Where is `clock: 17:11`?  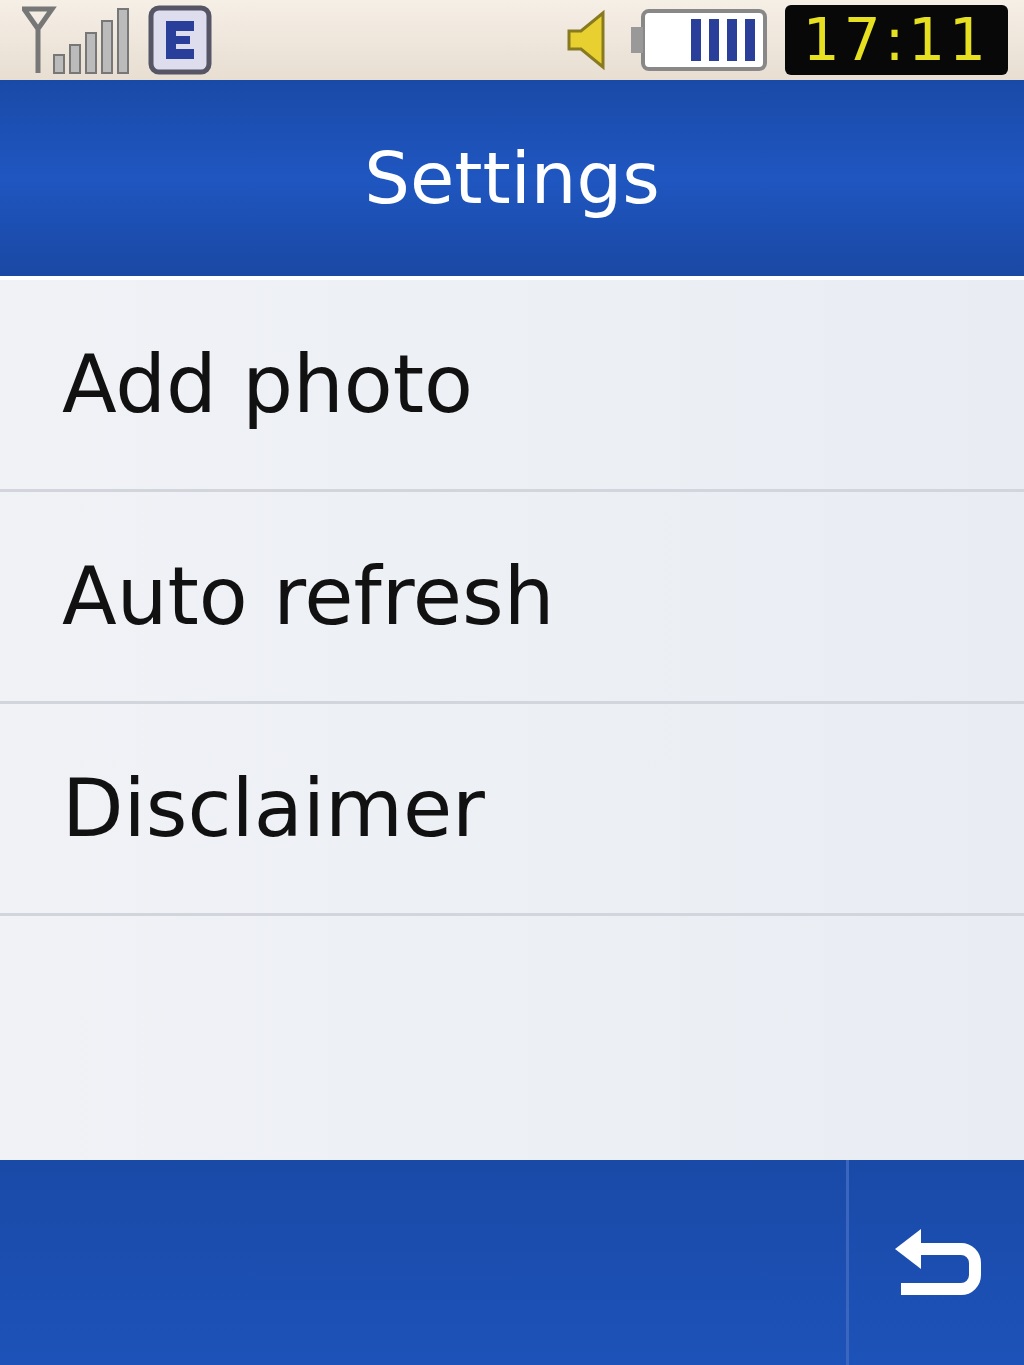 clock: 17:11 is located at coordinates (896, 40).